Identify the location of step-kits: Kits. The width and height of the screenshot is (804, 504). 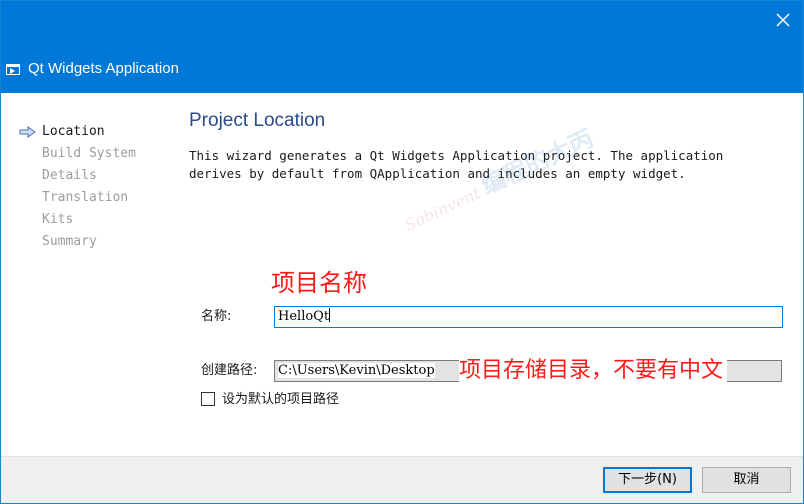
(77, 221).